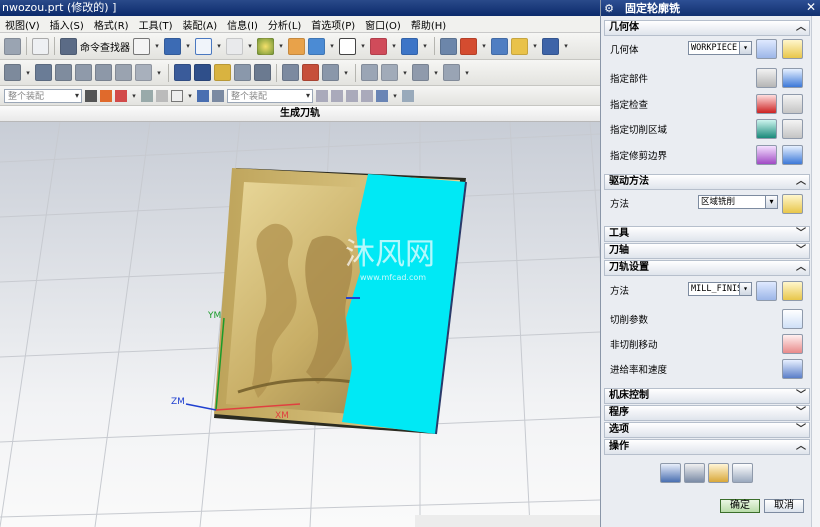 This screenshot has width=820, height=527. What do you see at coordinates (784, 506) in the screenshot?
I see `cancel-button: 取消` at bounding box center [784, 506].